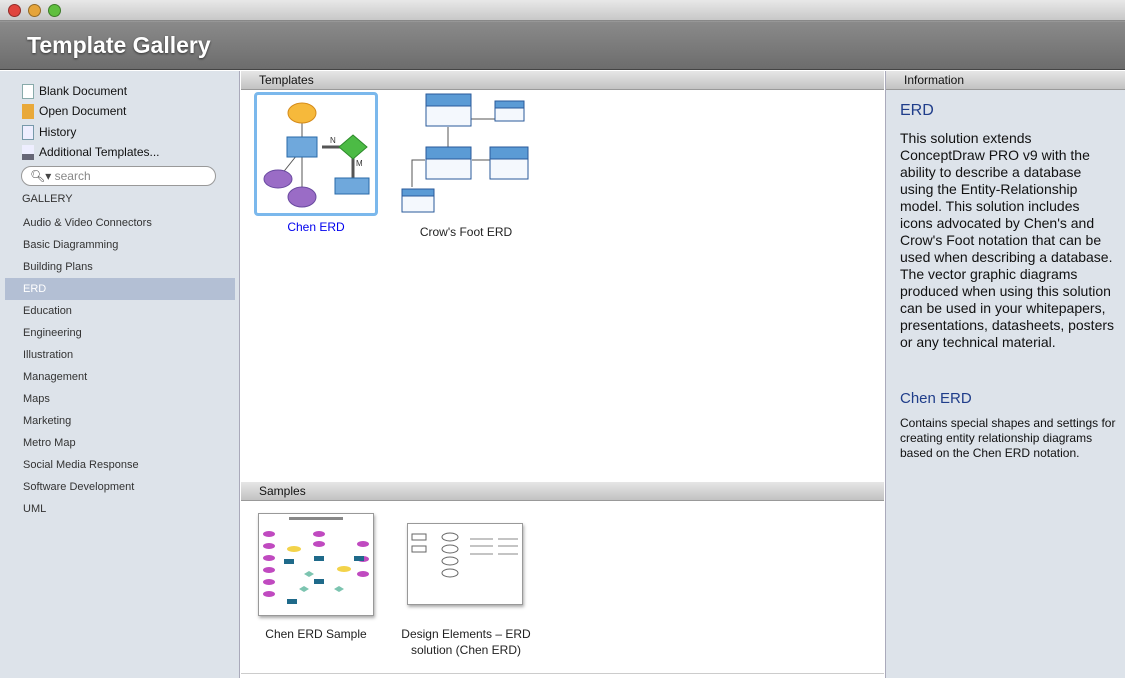 The width and height of the screenshot is (1125, 678). Describe the element at coordinates (42, 176) in the screenshot. I see `search-icon: 🔍︎▾` at that location.